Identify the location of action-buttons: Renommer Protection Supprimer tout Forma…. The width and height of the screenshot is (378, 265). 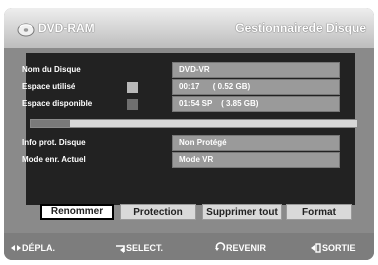
(189, 212).